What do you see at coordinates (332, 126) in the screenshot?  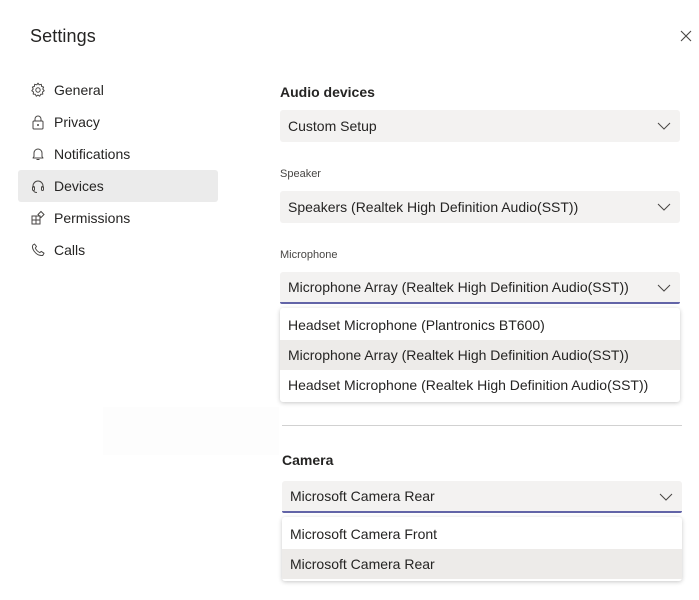 I see `audio-setup-value: Custom Setup` at bounding box center [332, 126].